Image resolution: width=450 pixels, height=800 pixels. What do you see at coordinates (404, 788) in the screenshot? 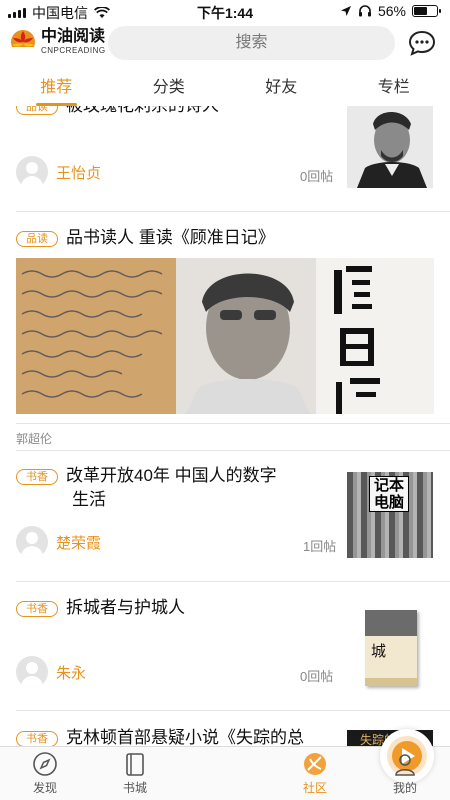
I see `nav-label: 我的` at bounding box center [404, 788].